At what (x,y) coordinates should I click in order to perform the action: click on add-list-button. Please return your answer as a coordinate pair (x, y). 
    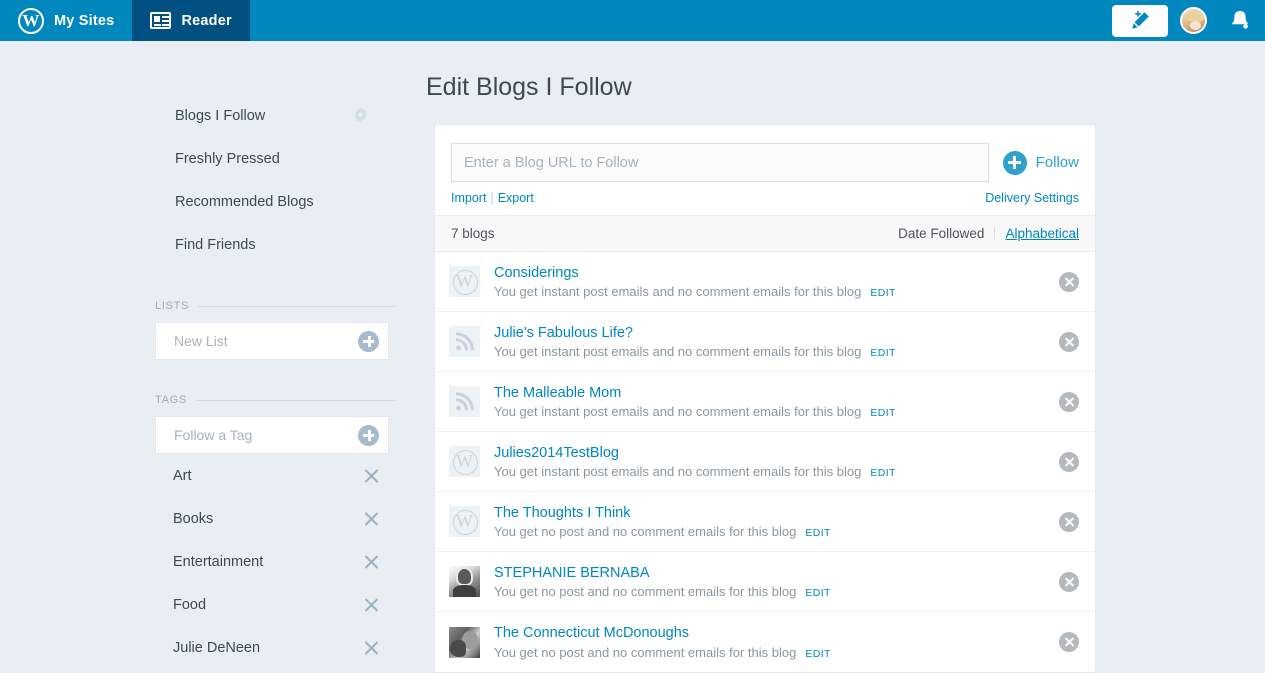
    Looking at the image, I should click on (368, 341).